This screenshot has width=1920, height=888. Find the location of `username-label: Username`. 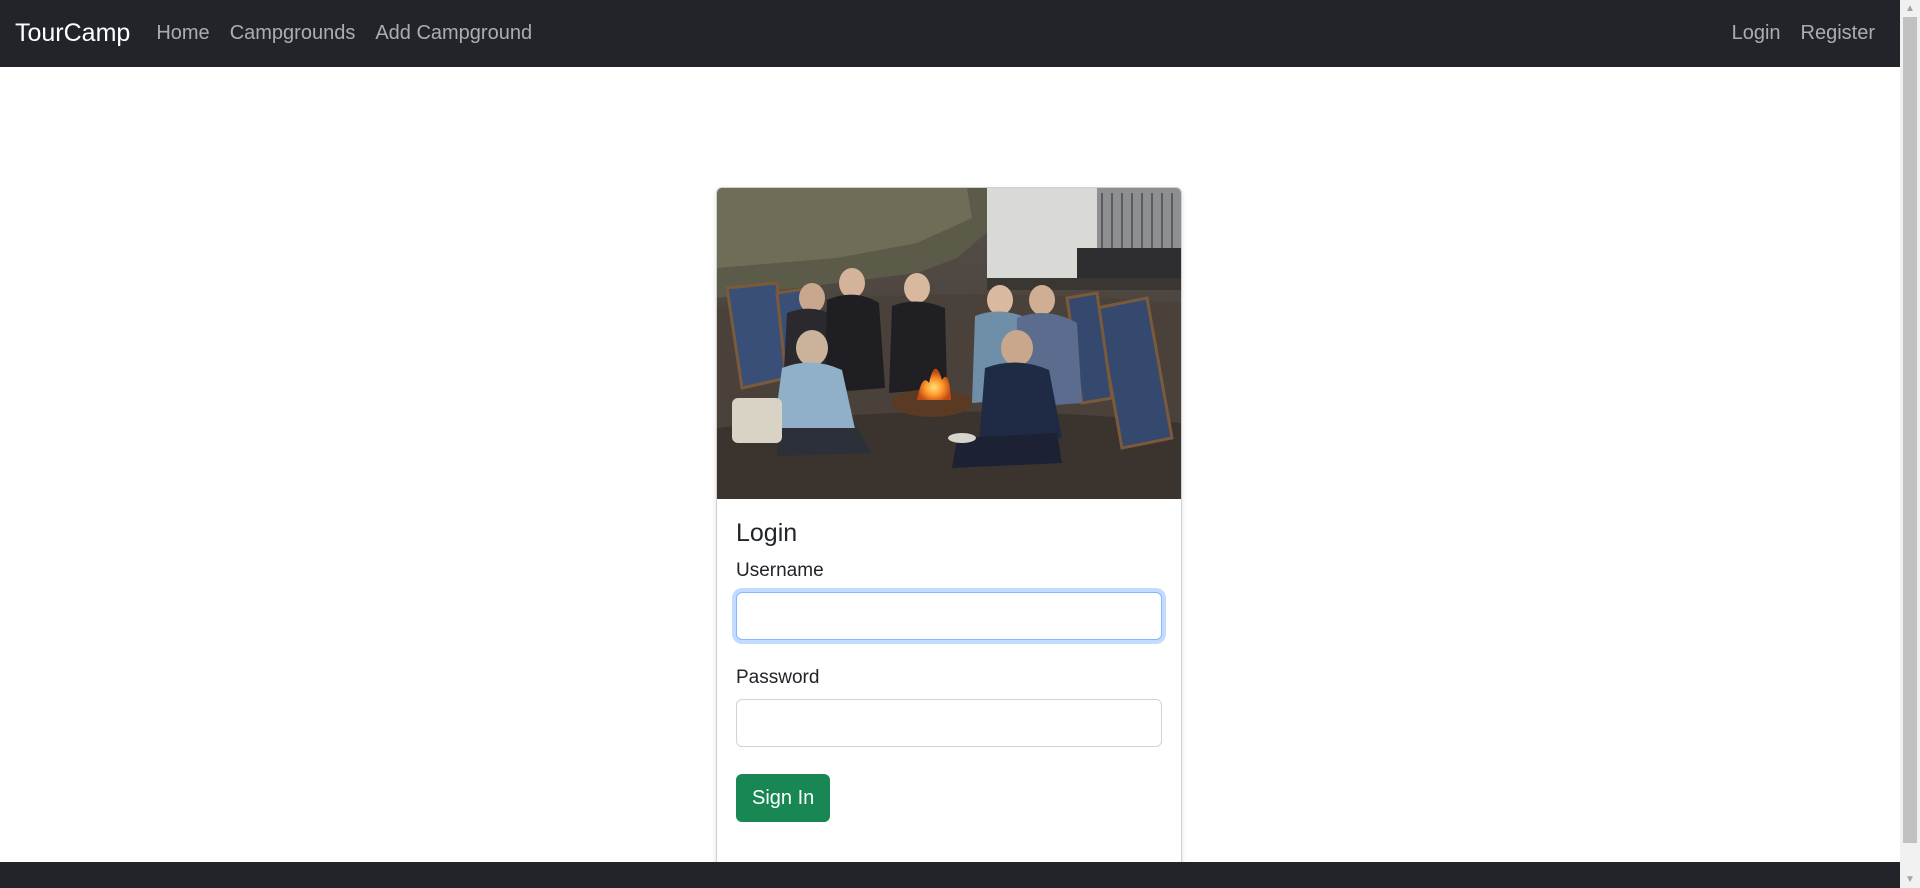

username-label: Username is located at coordinates (780, 570).